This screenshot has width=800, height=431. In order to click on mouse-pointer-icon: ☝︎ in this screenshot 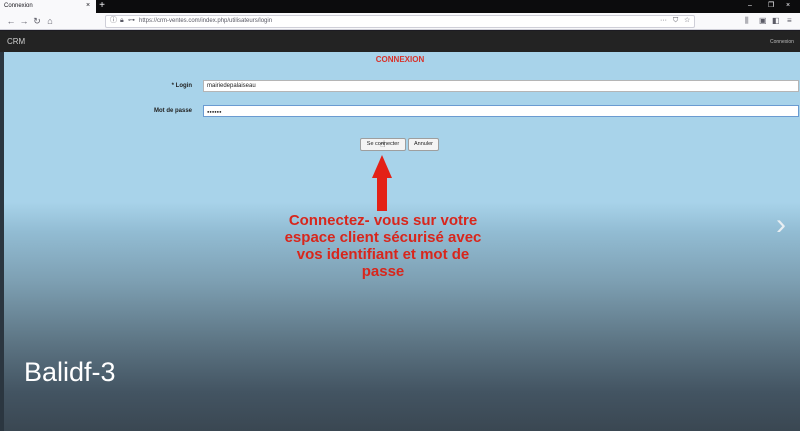, I will do `click(383, 144)`.